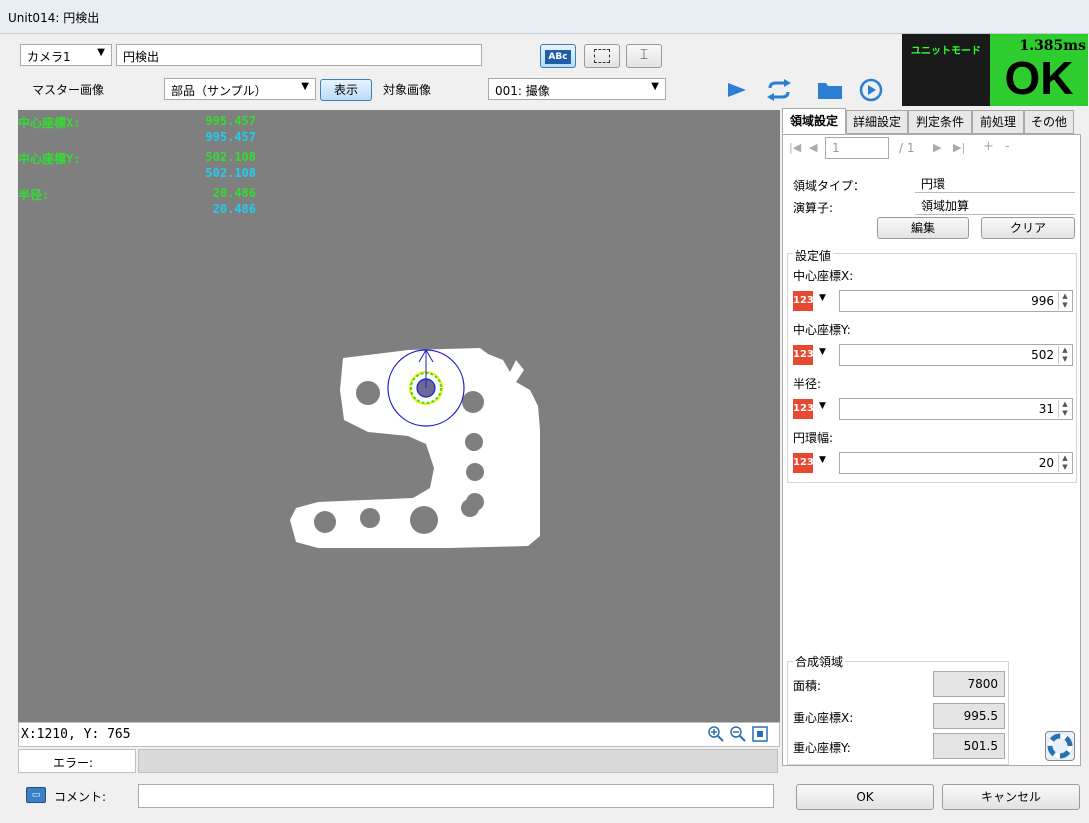 Image resolution: width=1089 pixels, height=823 pixels. What do you see at coordinates (822, 748) in the screenshot?
I see `centroid-y-label: 重心座標Y:` at bounding box center [822, 748].